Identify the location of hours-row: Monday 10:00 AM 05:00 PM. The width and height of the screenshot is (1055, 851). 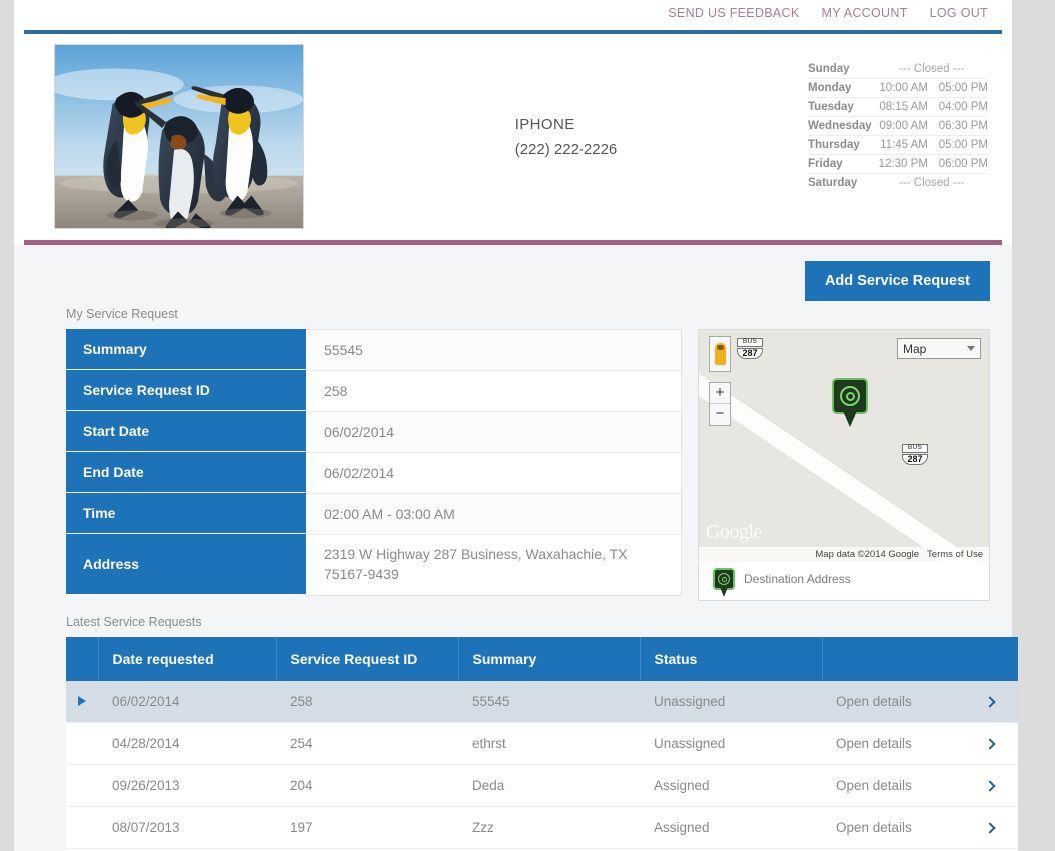
(898, 88).